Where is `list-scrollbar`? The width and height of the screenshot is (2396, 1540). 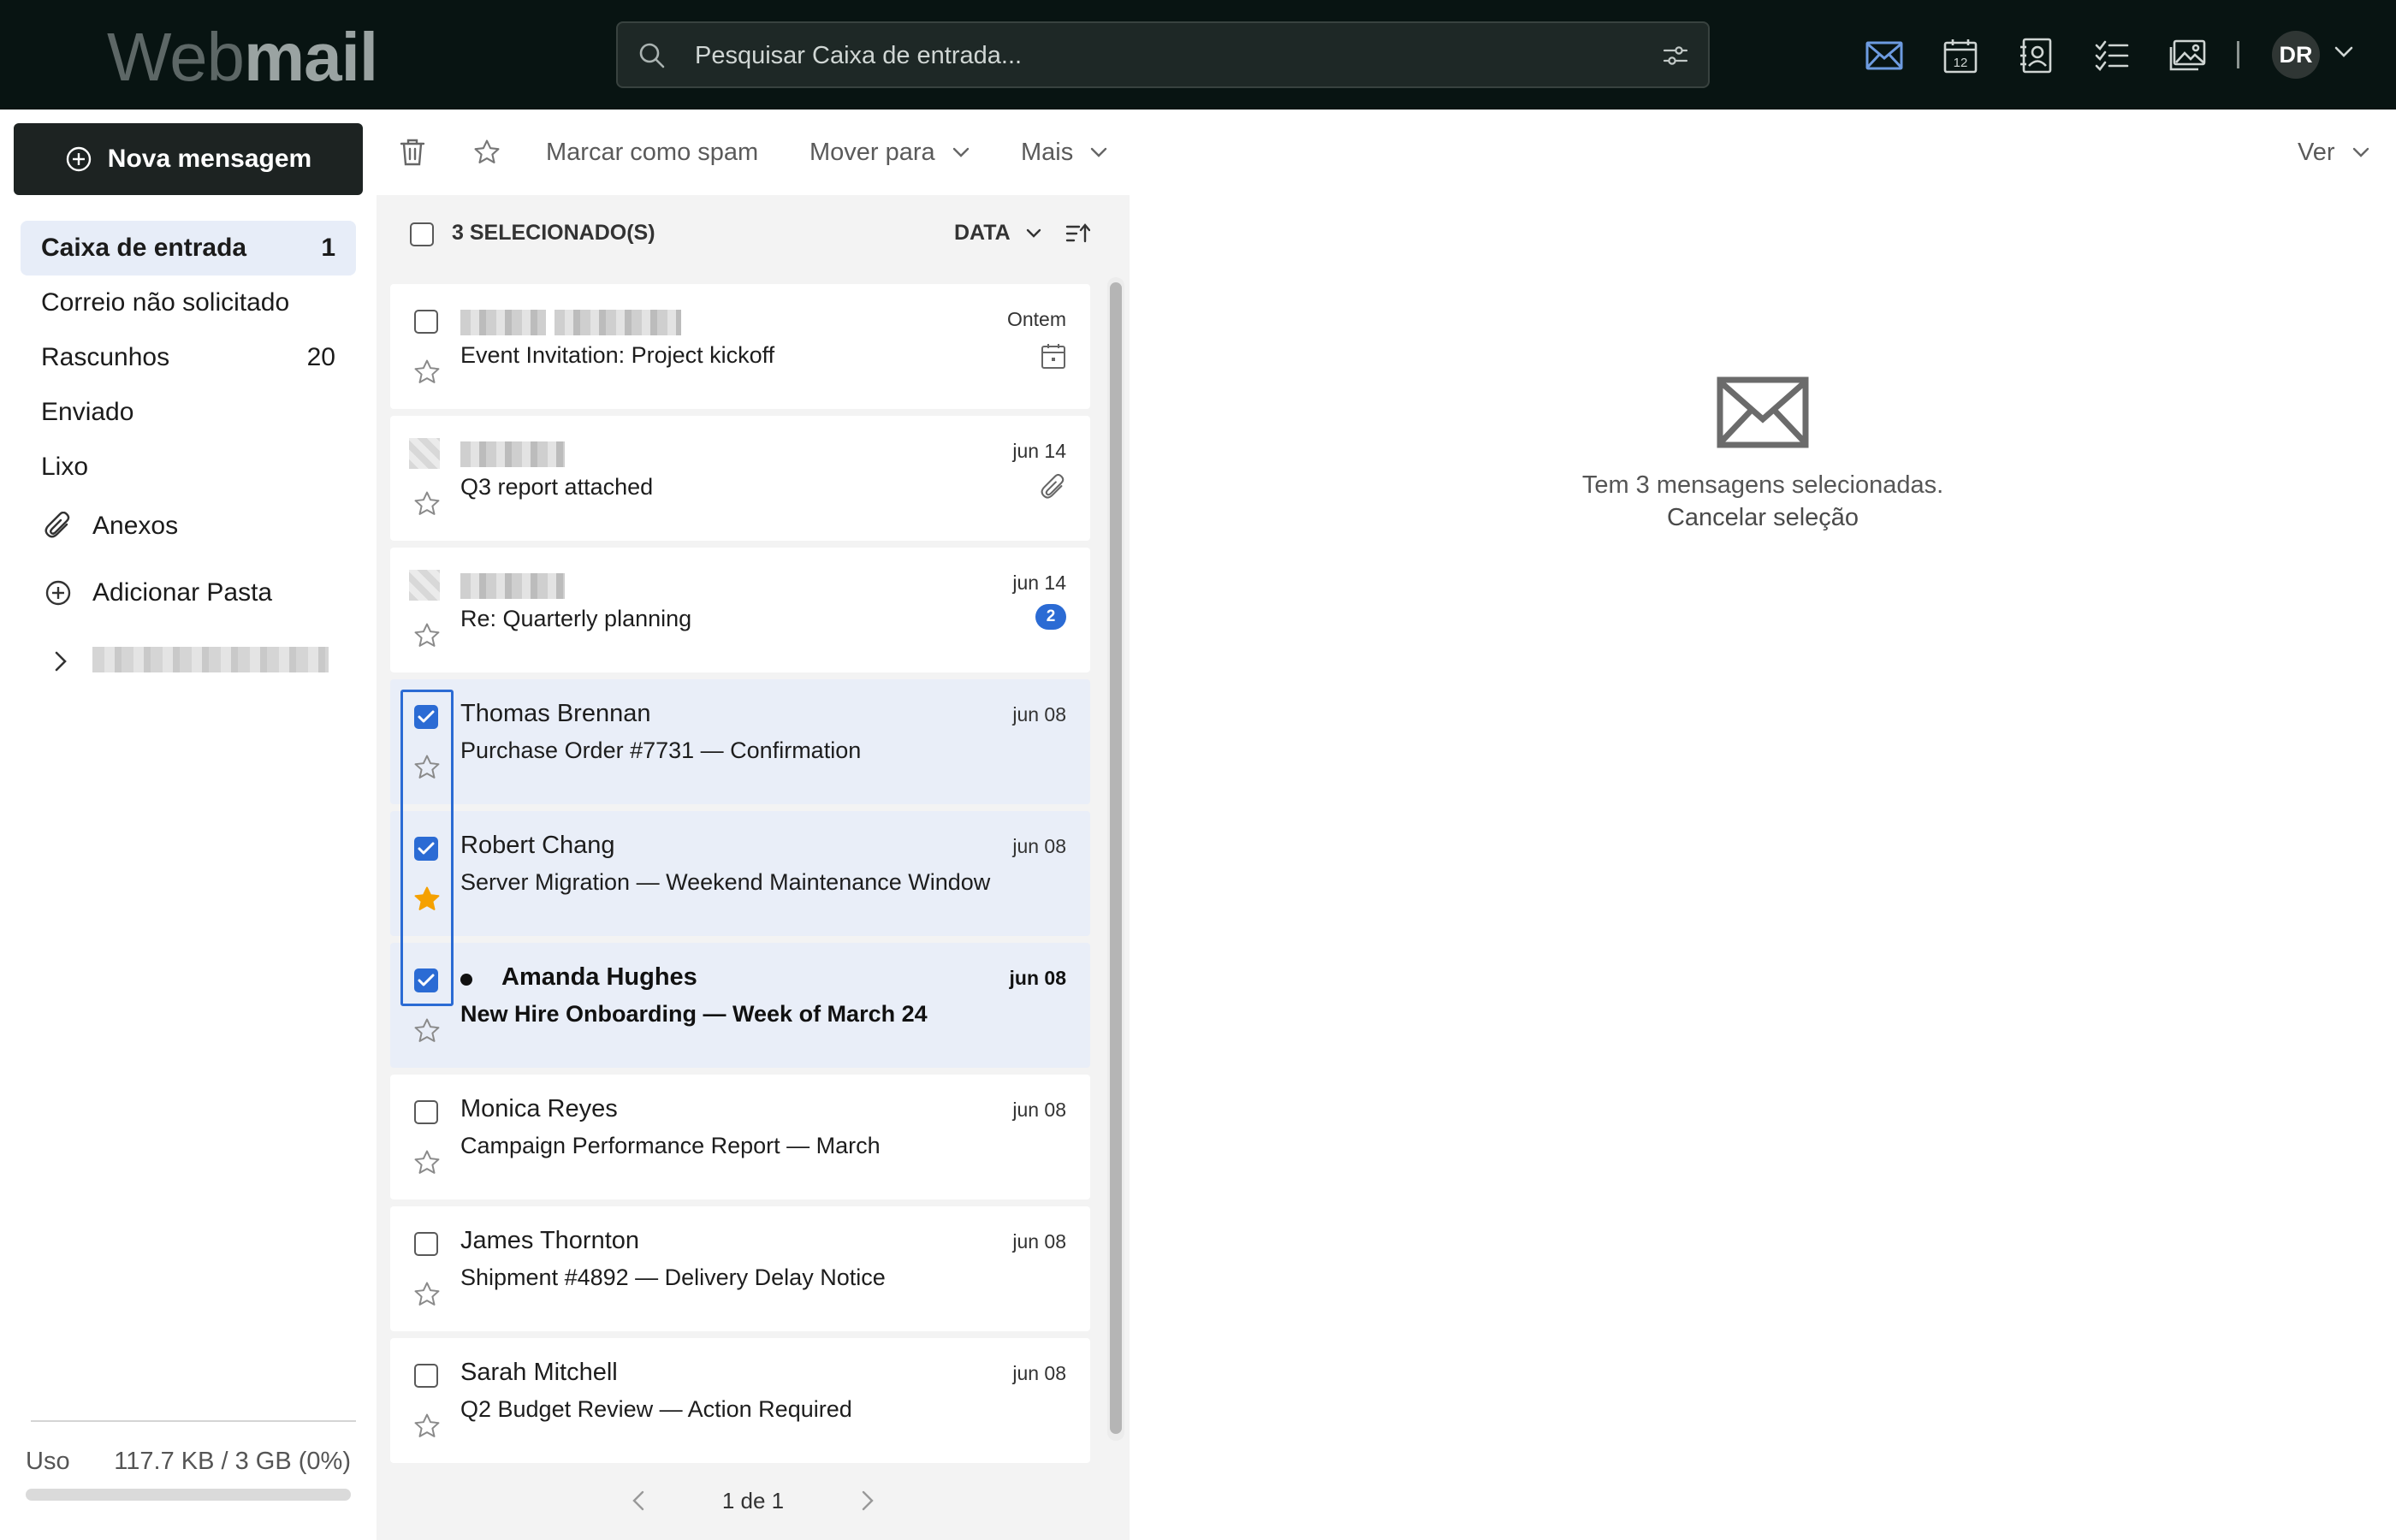 list-scrollbar is located at coordinates (1115, 859).